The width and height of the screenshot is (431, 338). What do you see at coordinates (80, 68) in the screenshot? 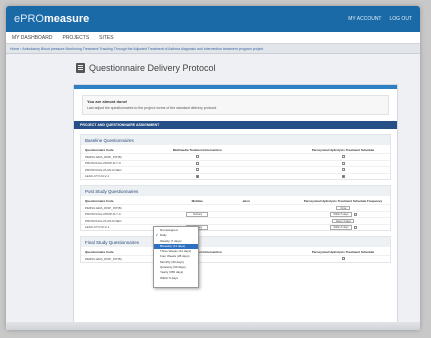
I see `protocol-icon` at bounding box center [80, 68].